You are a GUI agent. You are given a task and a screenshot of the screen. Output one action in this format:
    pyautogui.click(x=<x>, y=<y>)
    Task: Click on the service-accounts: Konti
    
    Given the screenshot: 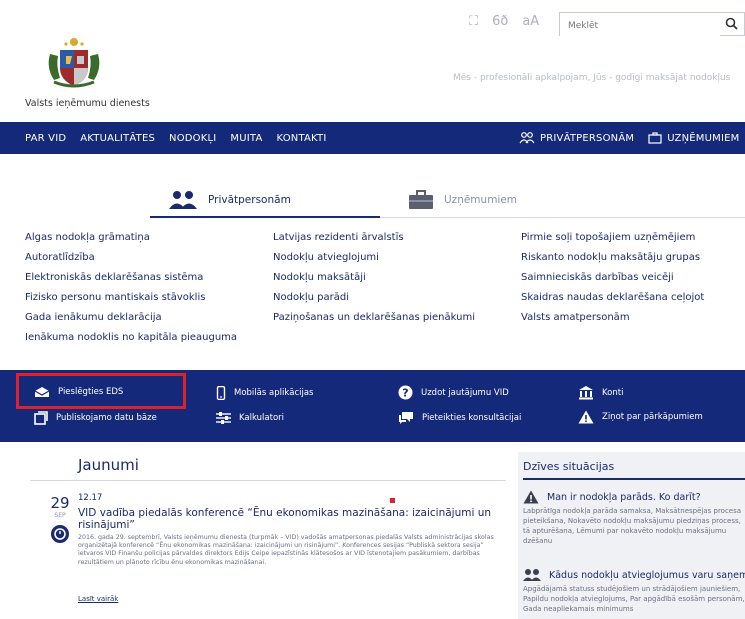 What is the action you would take?
    pyautogui.click(x=600, y=392)
    